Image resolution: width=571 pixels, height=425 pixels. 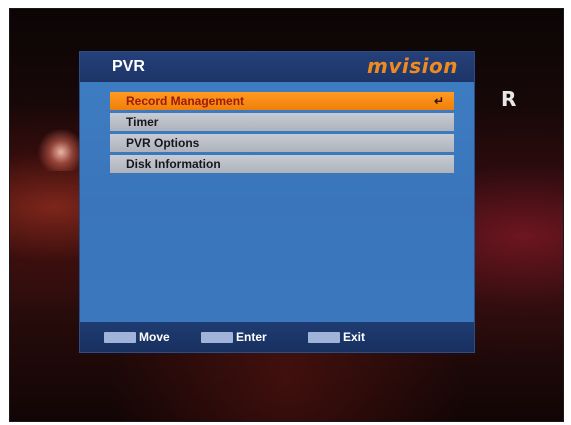 I want to click on menu-item-record-management: Record Management ↵, so click(x=282, y=101).